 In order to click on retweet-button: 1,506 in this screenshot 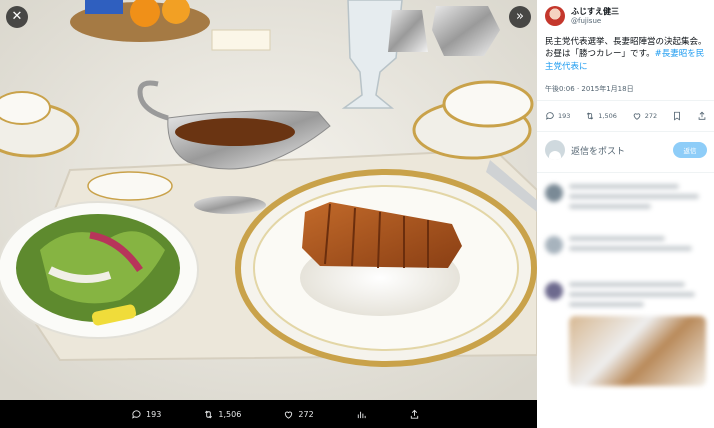, I will do `click(601, 116)`.